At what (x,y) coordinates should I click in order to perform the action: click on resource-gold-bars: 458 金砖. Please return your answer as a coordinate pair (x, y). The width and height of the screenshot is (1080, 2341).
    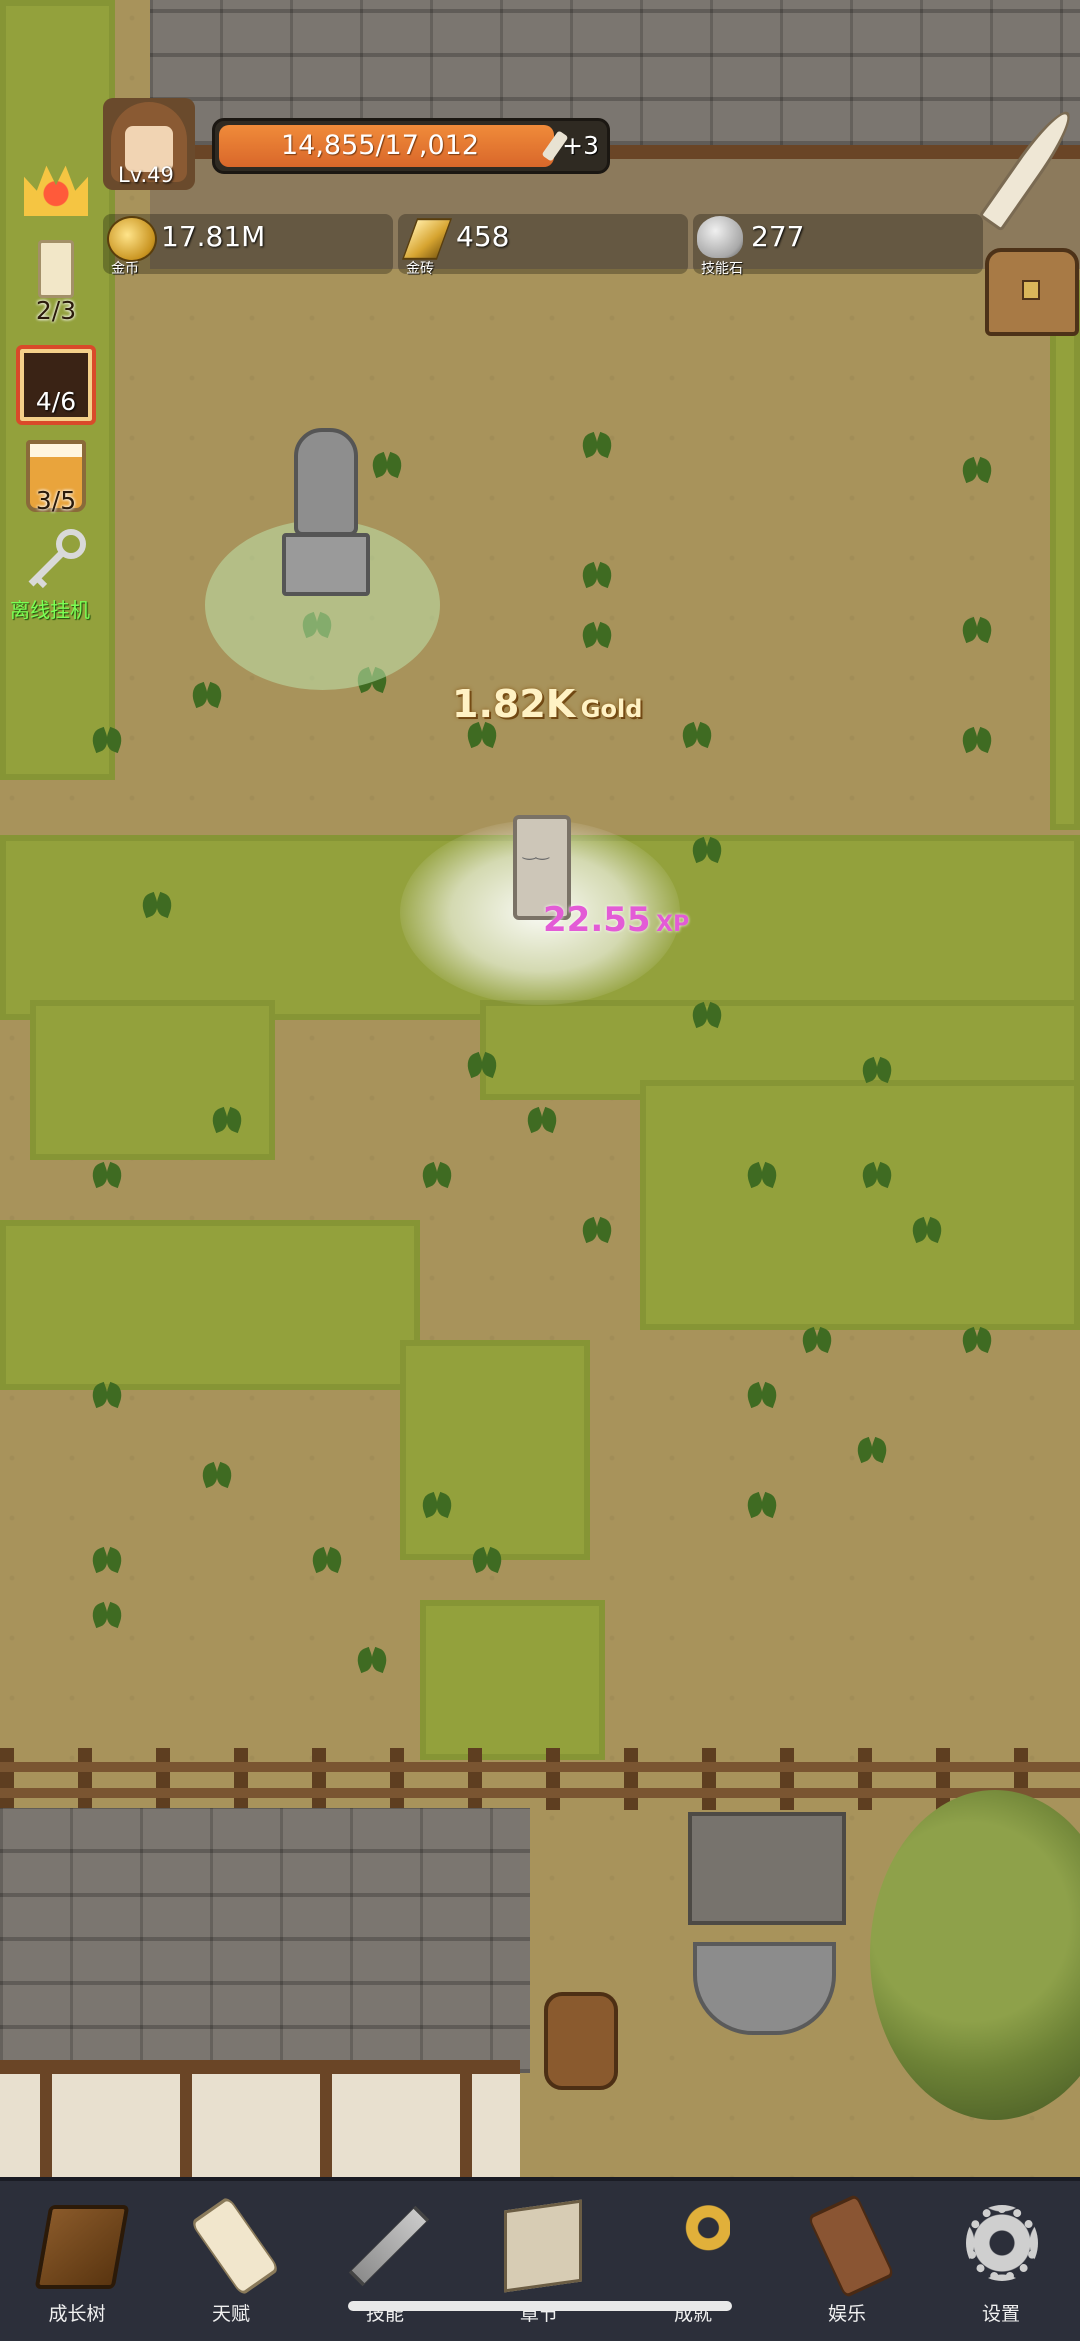
    Looking at the image, I should click on (543, 245).